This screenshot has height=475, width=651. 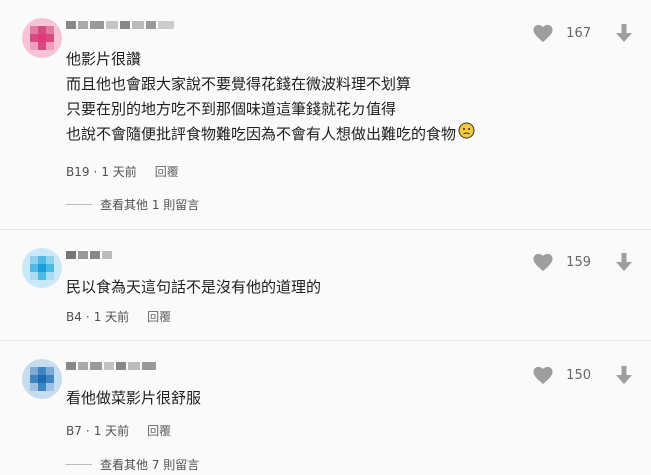 I want to click on like-controls: 167, so click(x=582, y=33).